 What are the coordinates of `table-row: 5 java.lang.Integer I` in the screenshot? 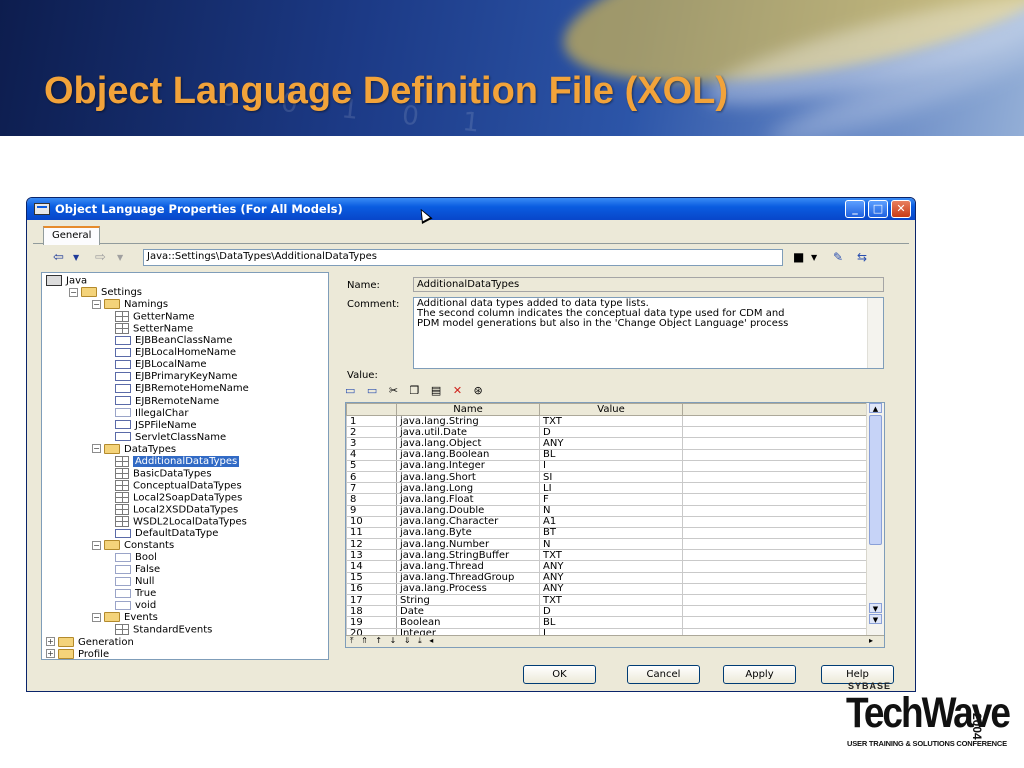 It's located at (607, 465).